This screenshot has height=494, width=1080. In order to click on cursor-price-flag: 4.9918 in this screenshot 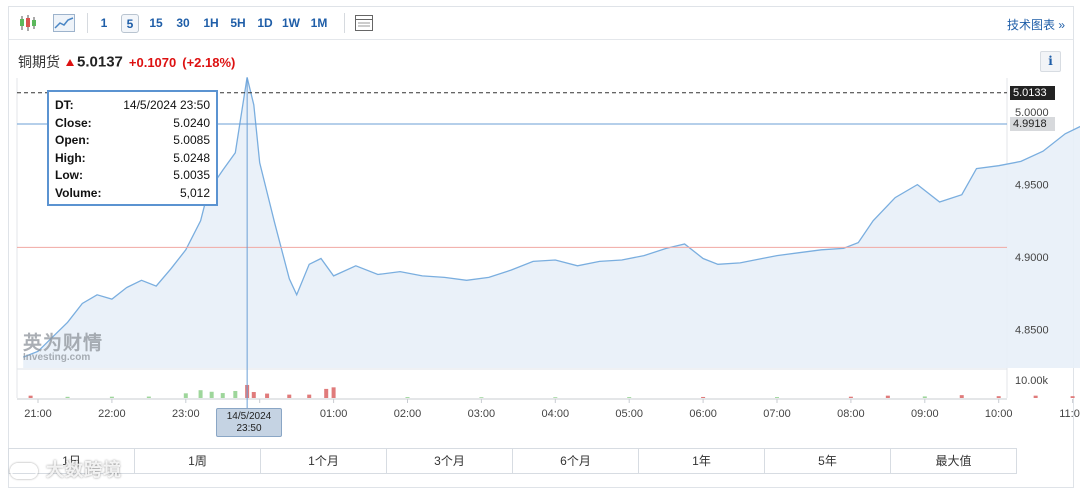, I will do `click(1032, 123)`.